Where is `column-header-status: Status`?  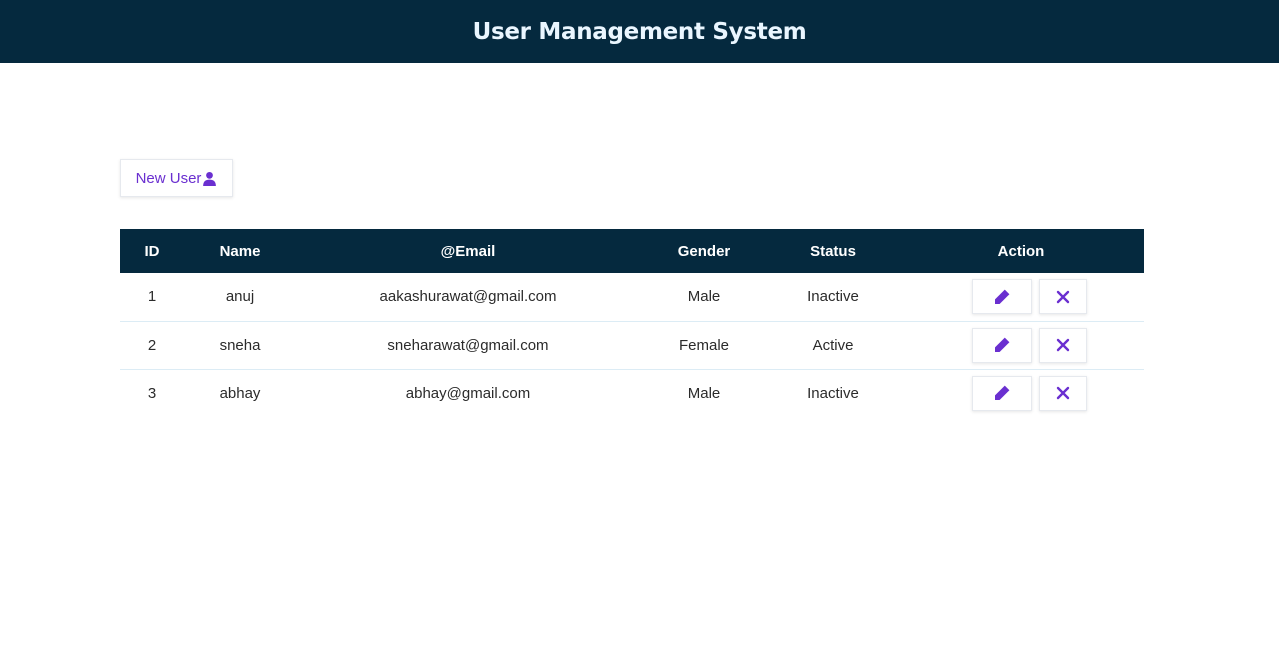
column-header-status: Status is located at coordinates (833, 251).